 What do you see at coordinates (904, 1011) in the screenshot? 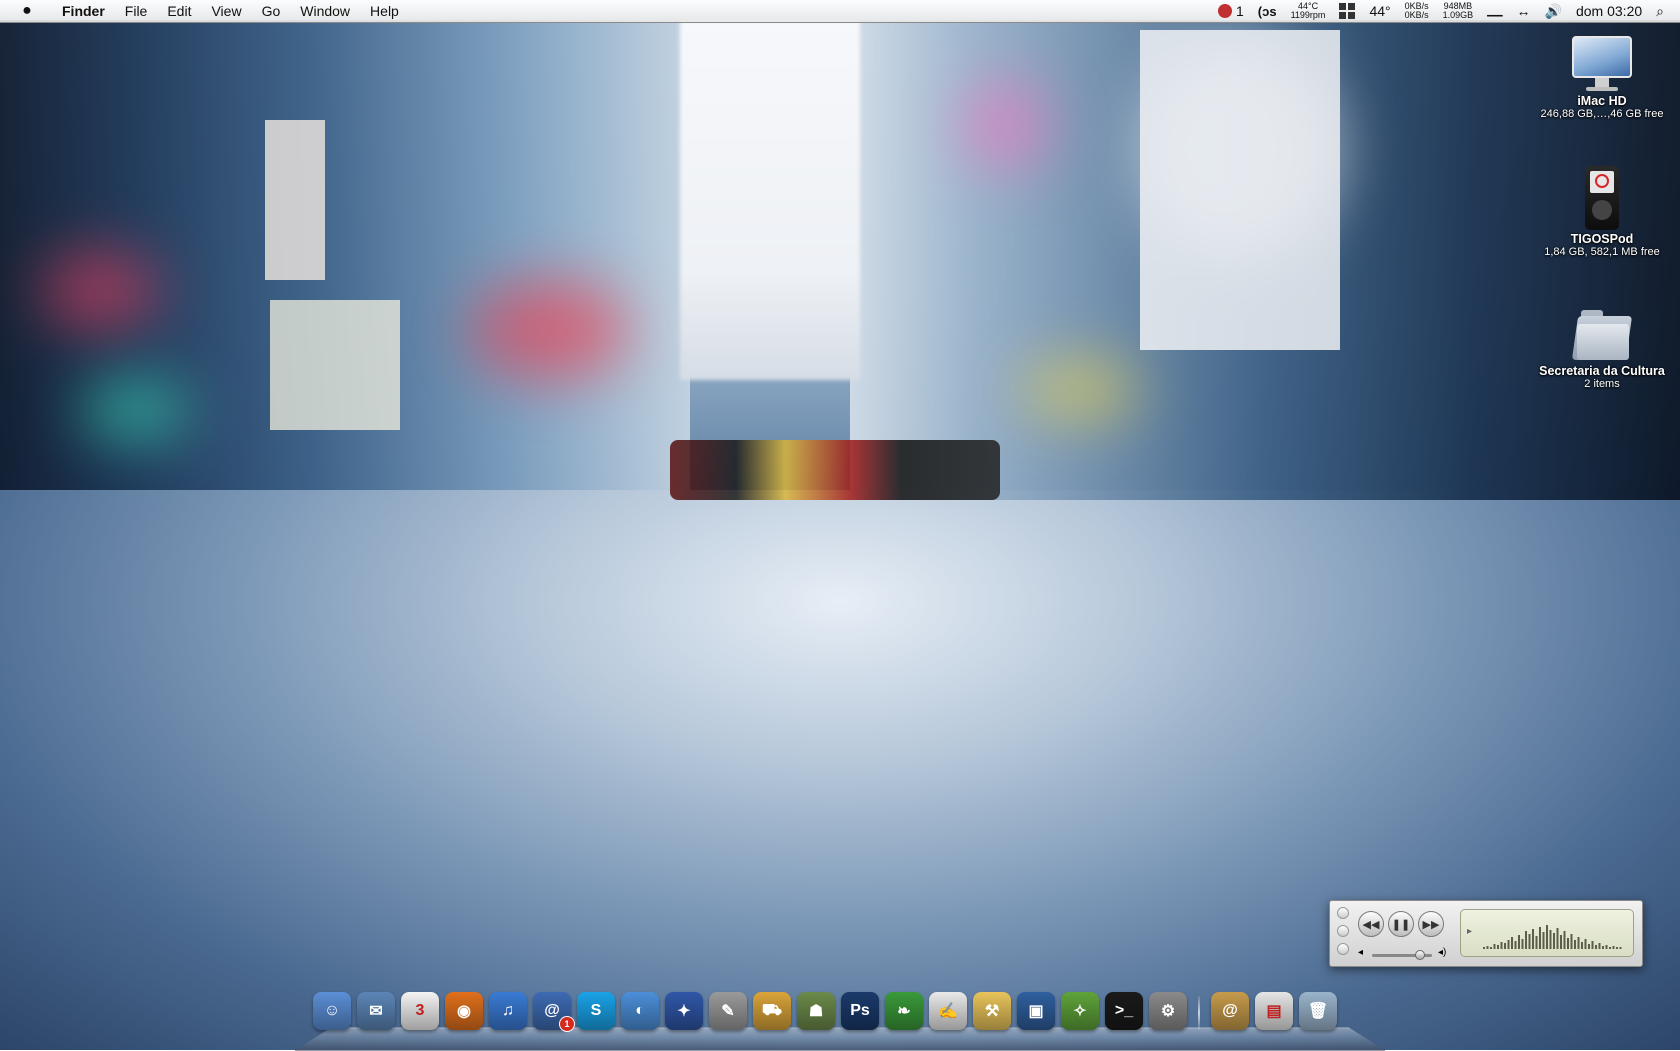
I see `coda-icon: ❧` at bounding box center [904, 1011].